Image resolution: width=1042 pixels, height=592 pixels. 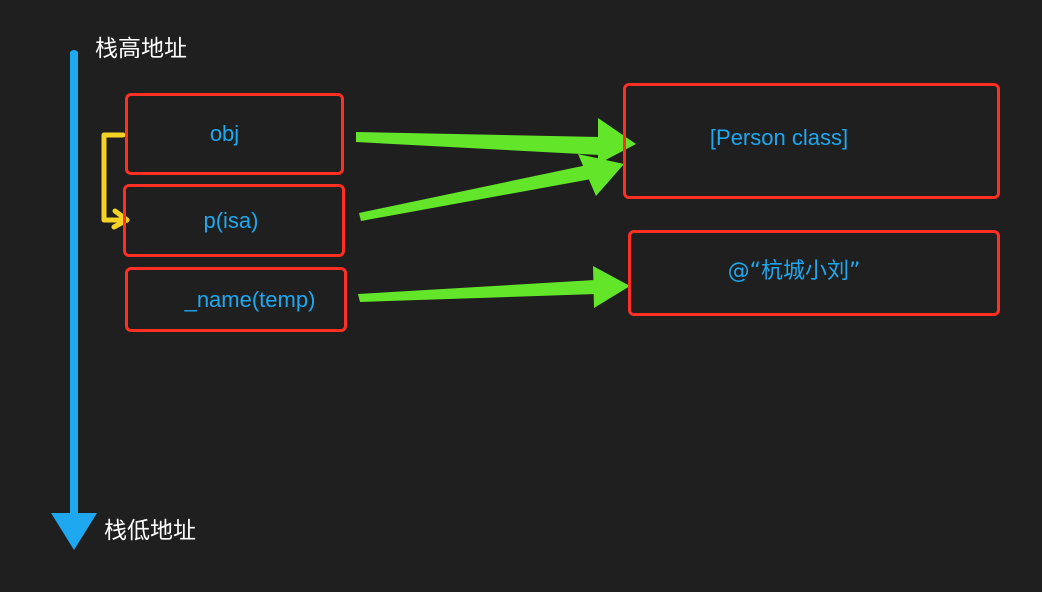 I want to click on heap-object-string: @“杭城小刘”, so click(x=814, y=273).